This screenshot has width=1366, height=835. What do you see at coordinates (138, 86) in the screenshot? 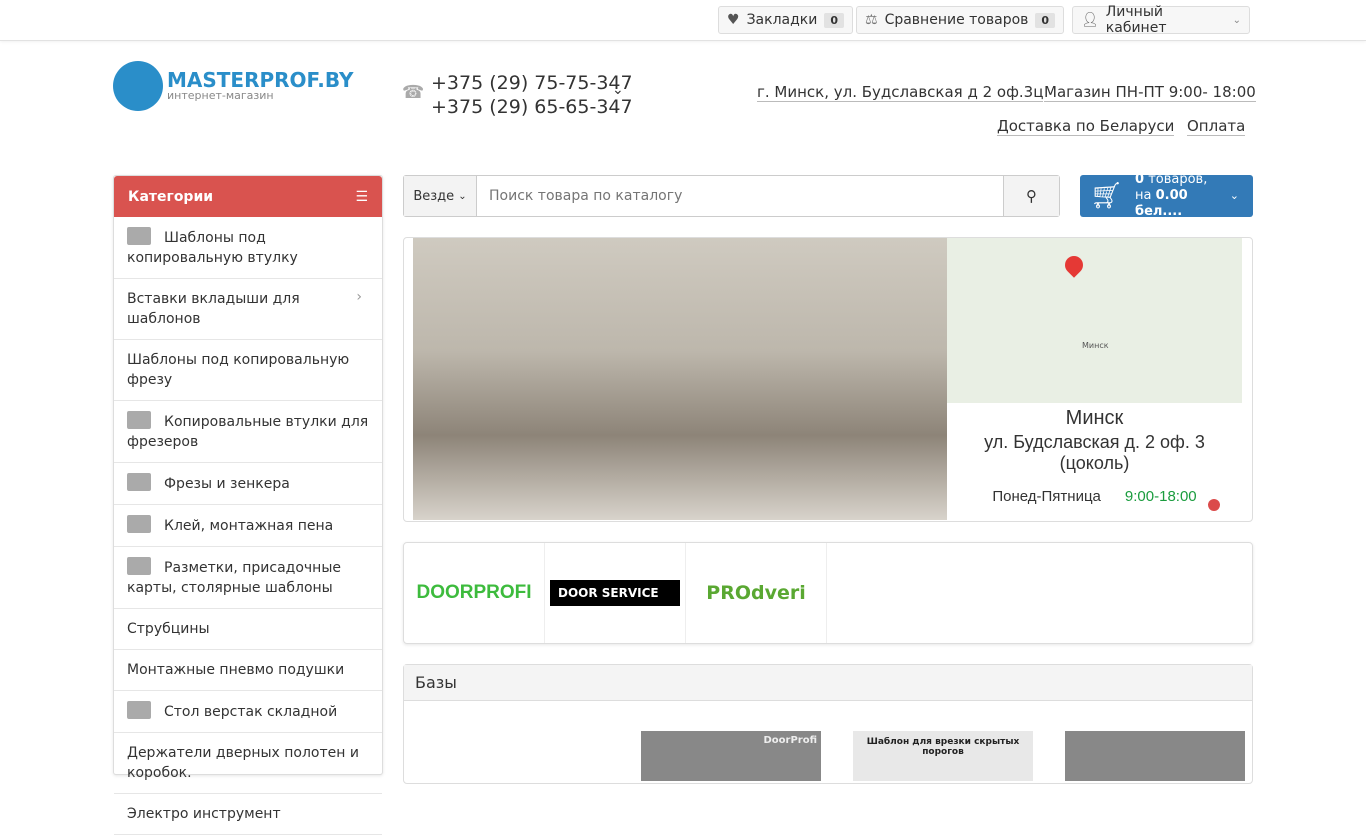
I see `logo-icon` at bounding box center [138, 86].